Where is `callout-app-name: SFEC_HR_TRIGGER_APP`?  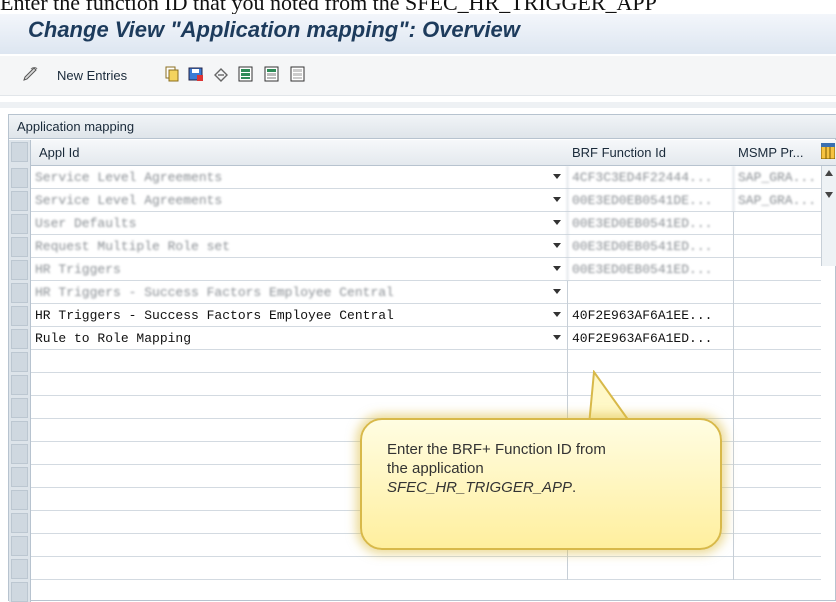 callout-app-name: SFEC_HR_TRIGGER_APP is located at coordinates (480, 487).